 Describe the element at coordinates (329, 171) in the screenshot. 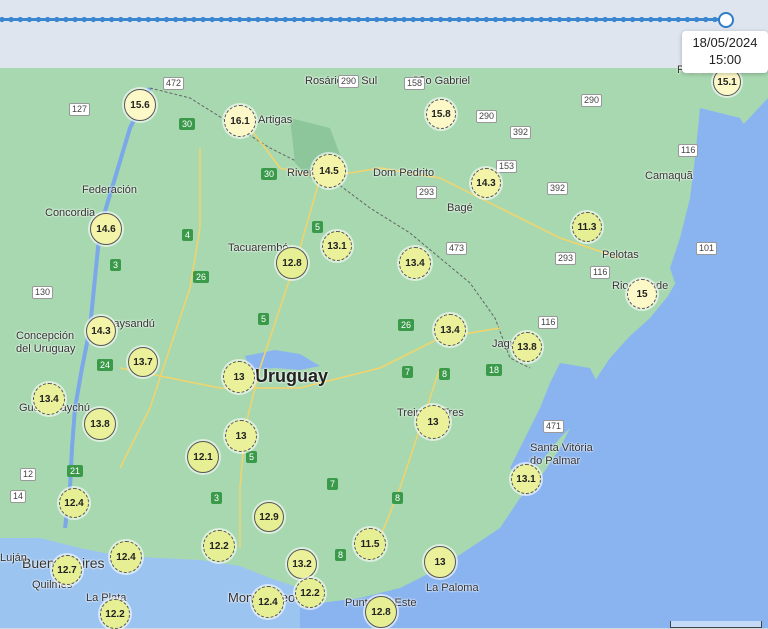

I see `station-marker: 14.5` at that location.